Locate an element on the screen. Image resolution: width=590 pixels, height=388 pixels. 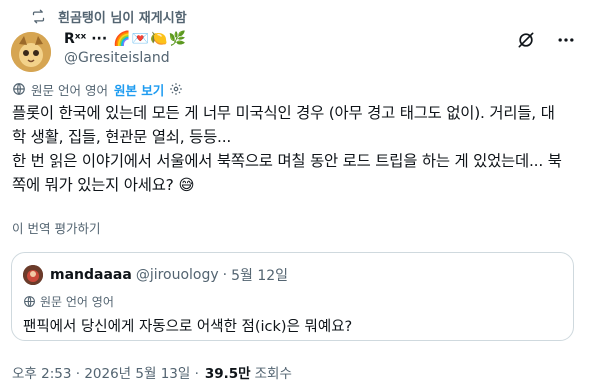
tweet-text-line: 쪽에 뭐가 있는지 아세요? 😅 is located at coordinates (103, 185).